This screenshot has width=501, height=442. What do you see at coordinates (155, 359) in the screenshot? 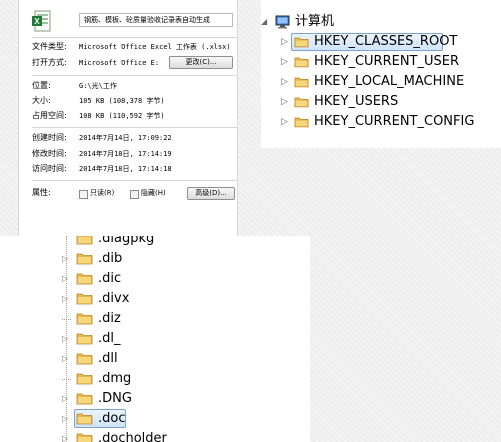
I see `list-item: ▷ .dll` at bounding box center [155, 359].